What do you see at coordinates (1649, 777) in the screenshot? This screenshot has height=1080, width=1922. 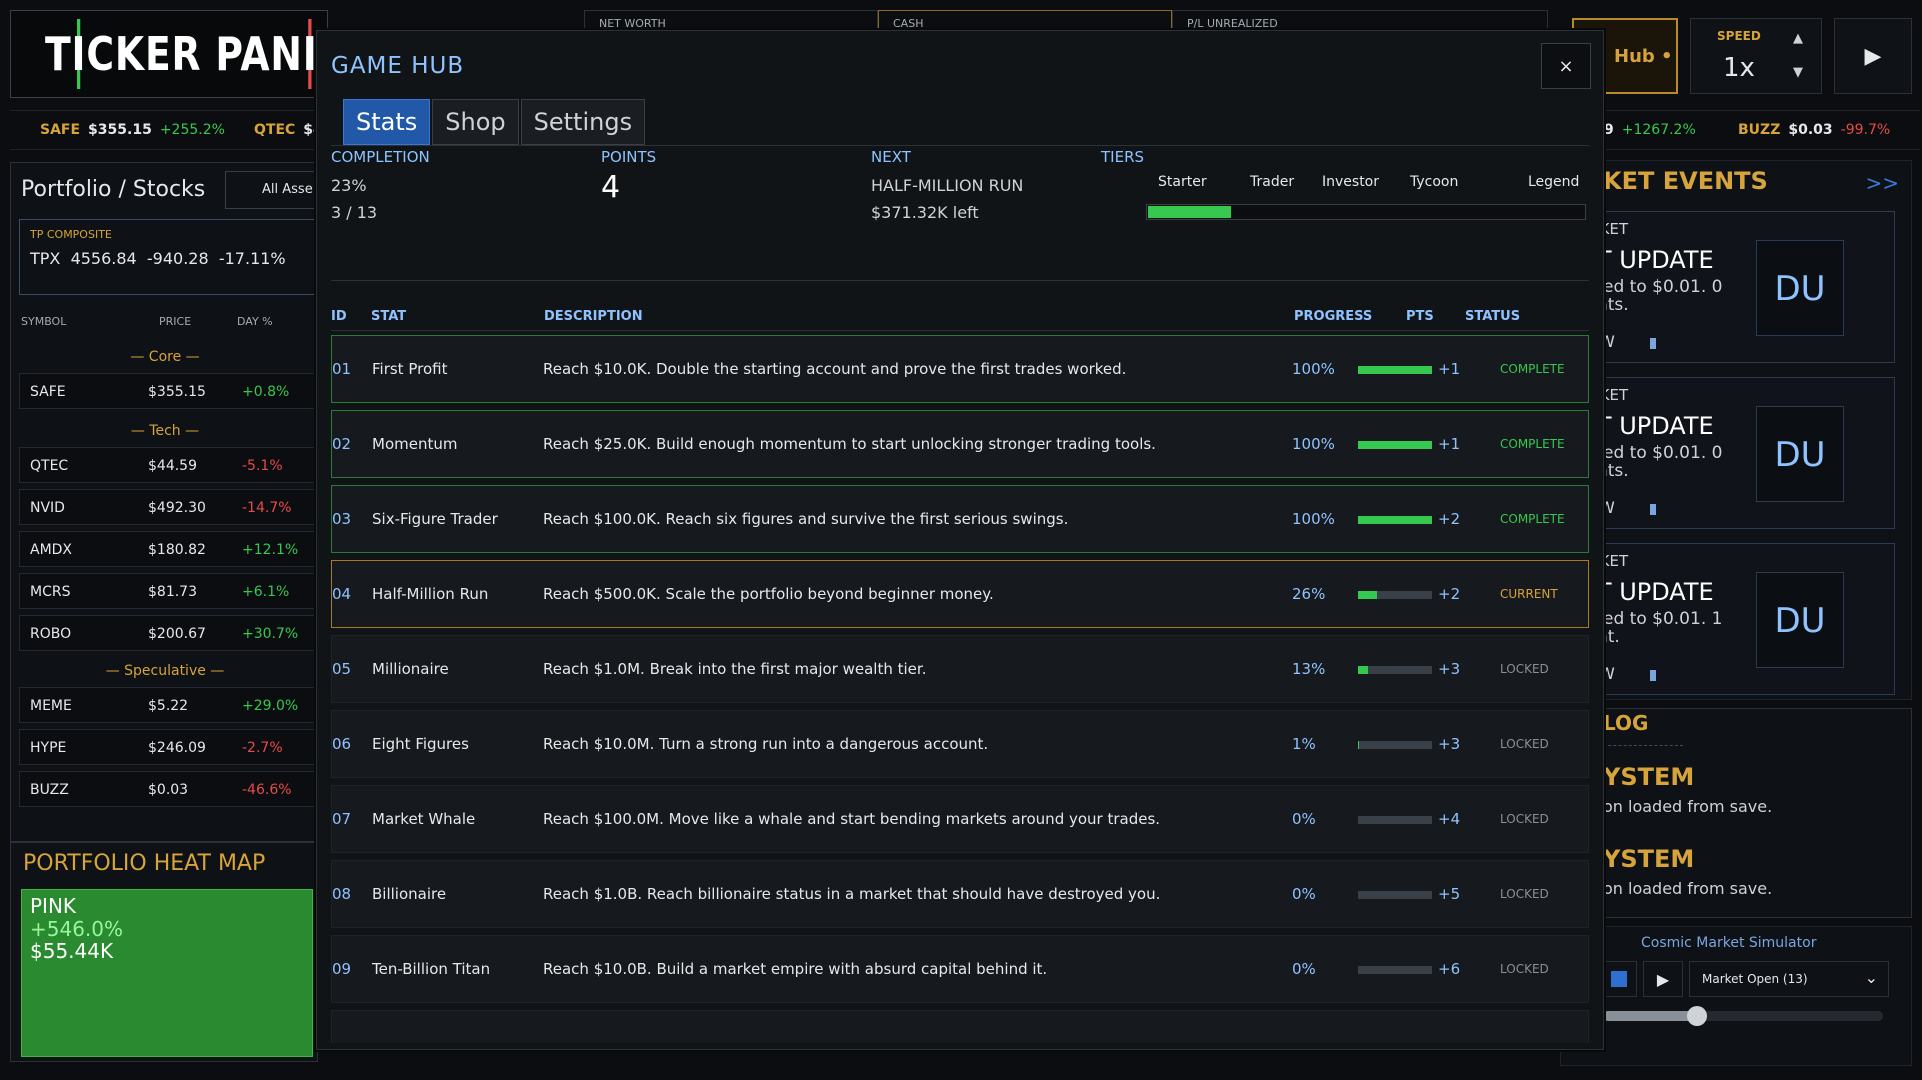 I see `log-source: YSTEM` at bounding box center [1649, 777].